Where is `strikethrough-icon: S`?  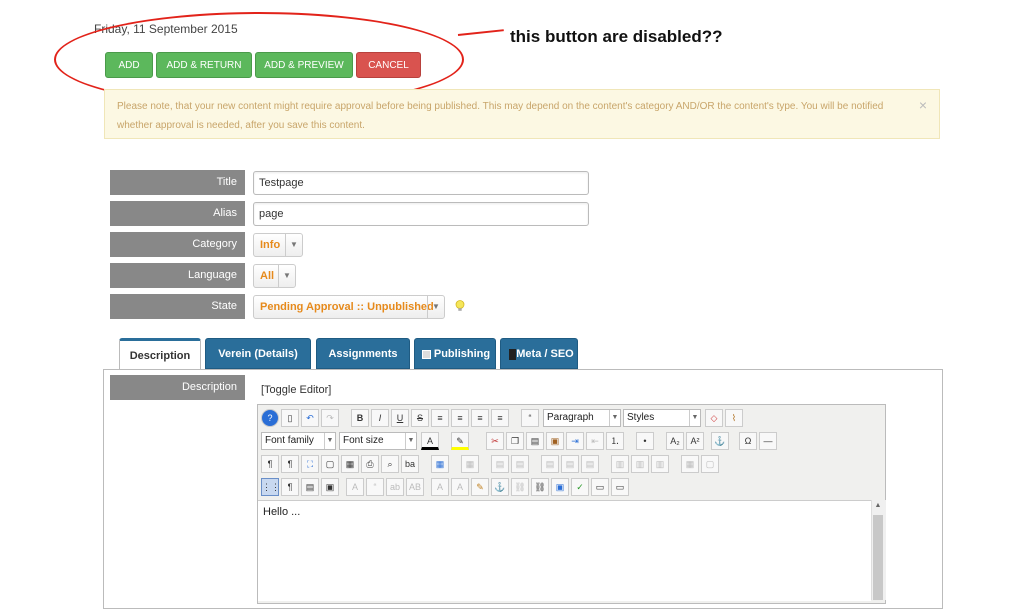 strikethrough-icon: S is located at coordinates (420, 418).